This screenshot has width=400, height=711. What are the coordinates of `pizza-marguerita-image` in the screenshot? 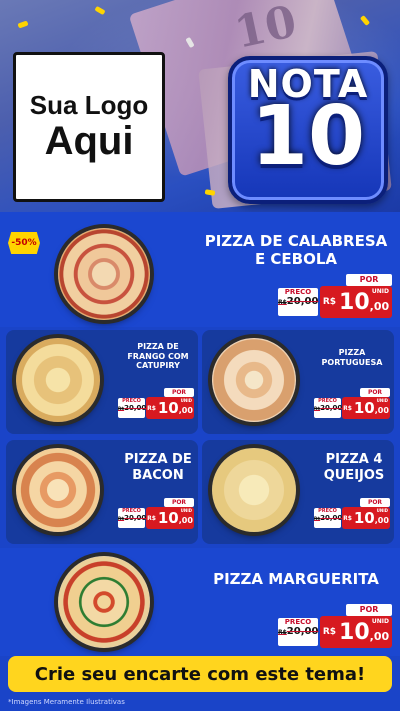 It's located at (104, 602).